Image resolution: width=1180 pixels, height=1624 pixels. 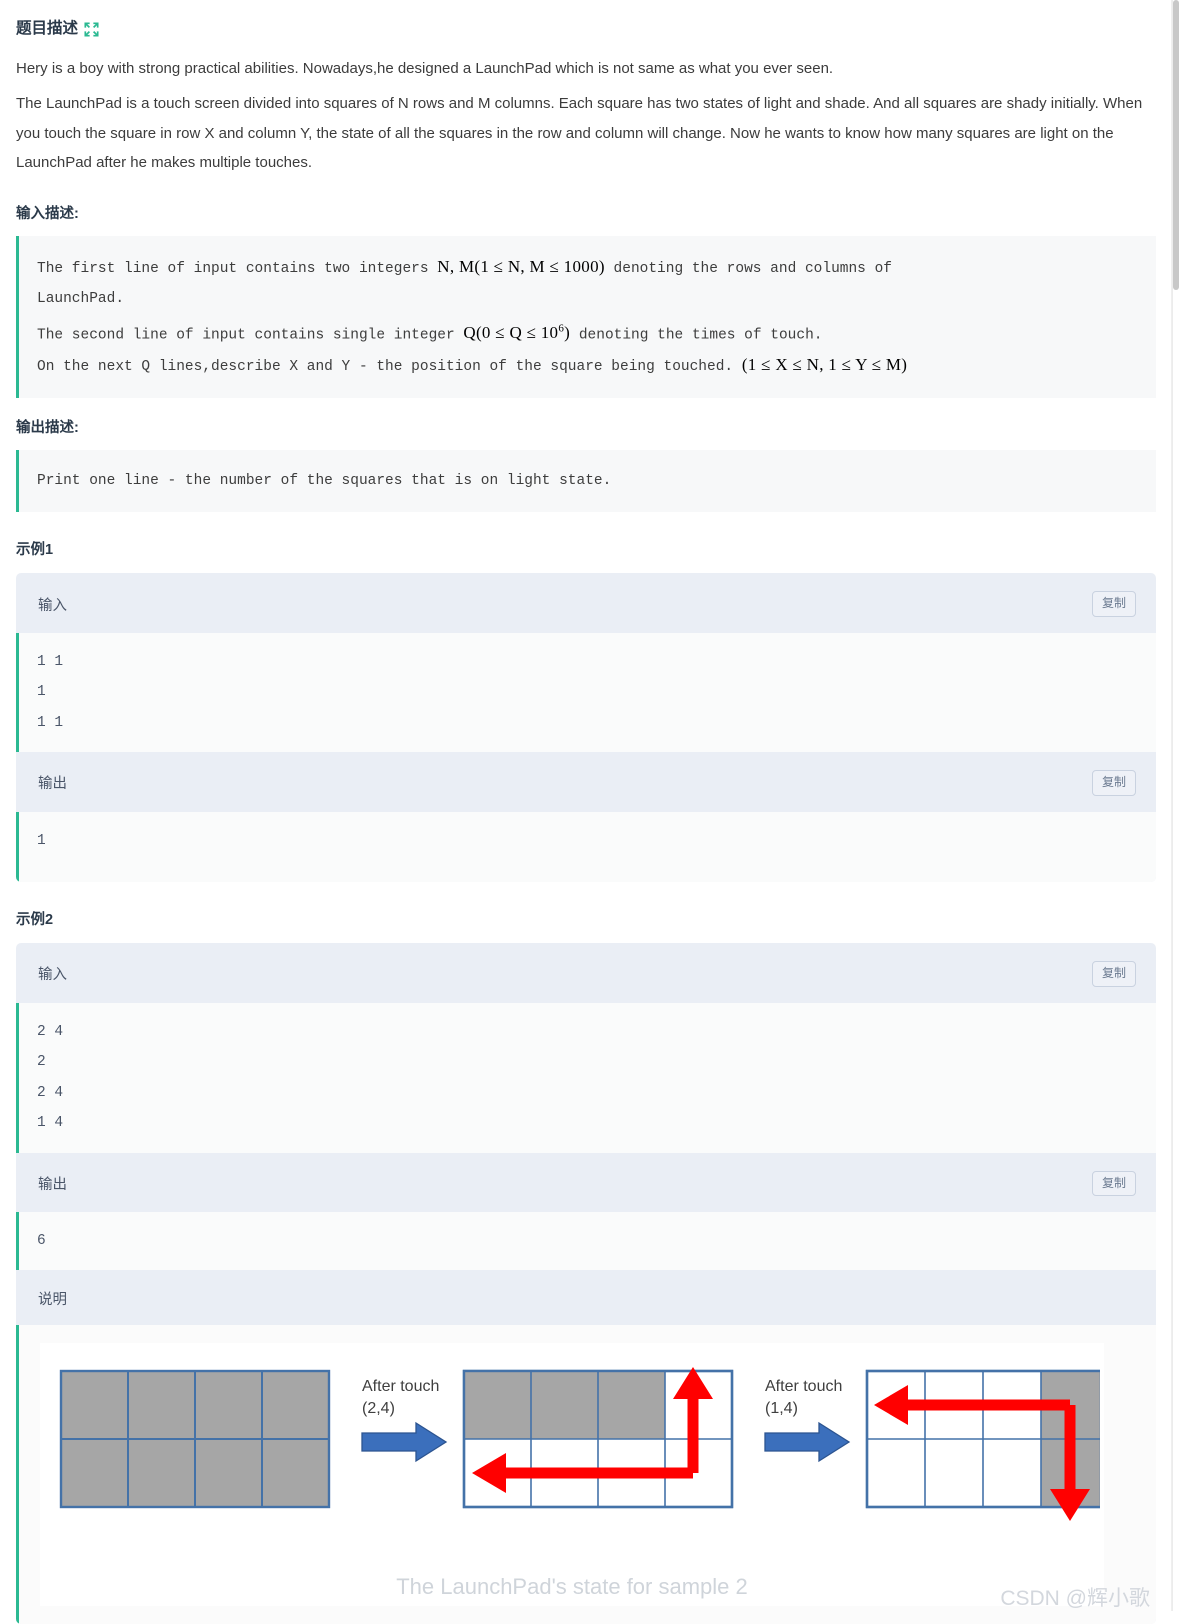 I want to click on launchpad-diagram-svg: After touch (2,4) After touch (1,4), so click(x=581, y=1444).